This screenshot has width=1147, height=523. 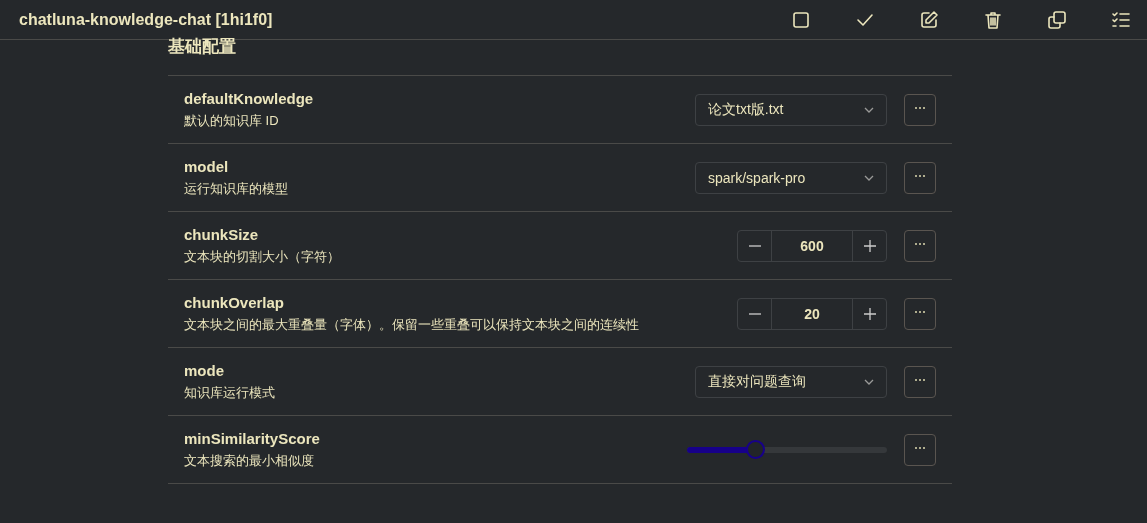 I want to click on setting-description: 文本搜索的最小相似度, so click(x=249, y=460).